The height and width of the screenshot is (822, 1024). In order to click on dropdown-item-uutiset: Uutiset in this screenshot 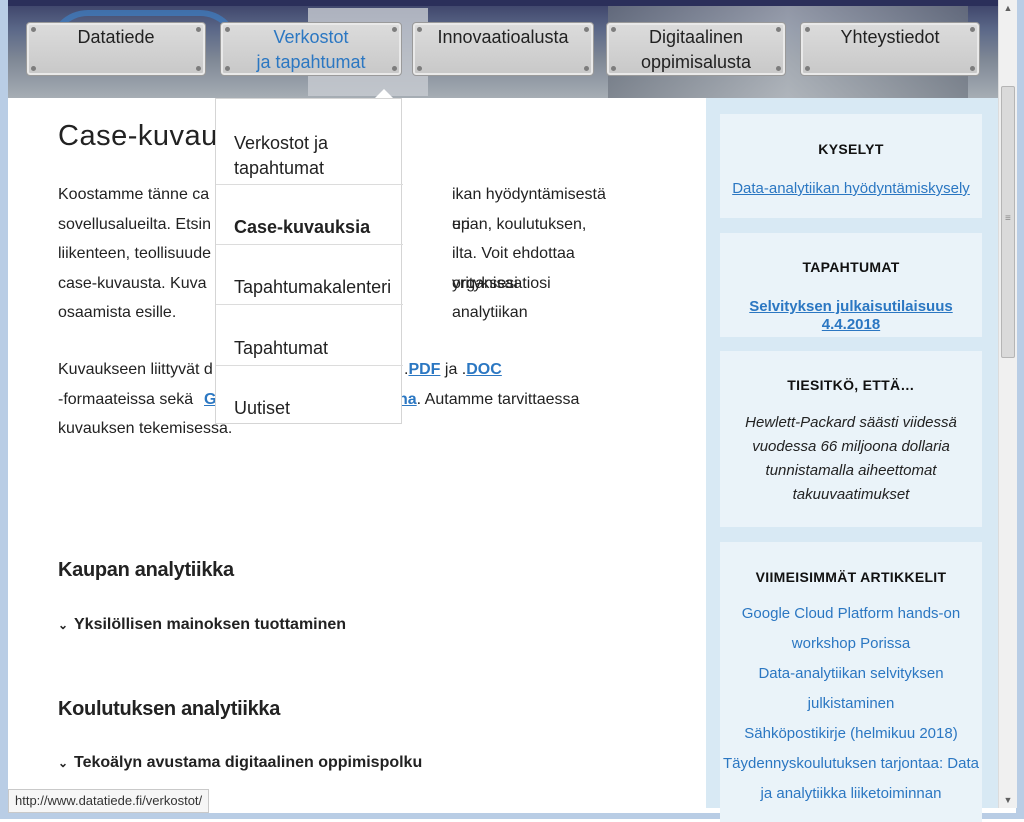, I will do `click(309, 409)`.